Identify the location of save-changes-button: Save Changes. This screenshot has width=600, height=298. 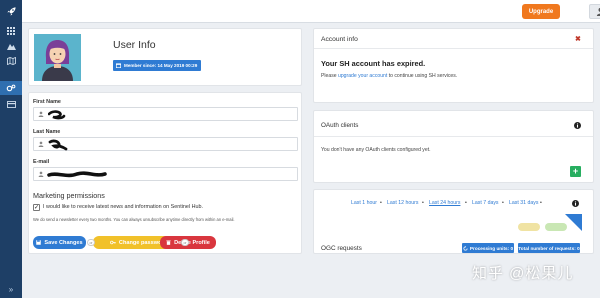
(59, 242).